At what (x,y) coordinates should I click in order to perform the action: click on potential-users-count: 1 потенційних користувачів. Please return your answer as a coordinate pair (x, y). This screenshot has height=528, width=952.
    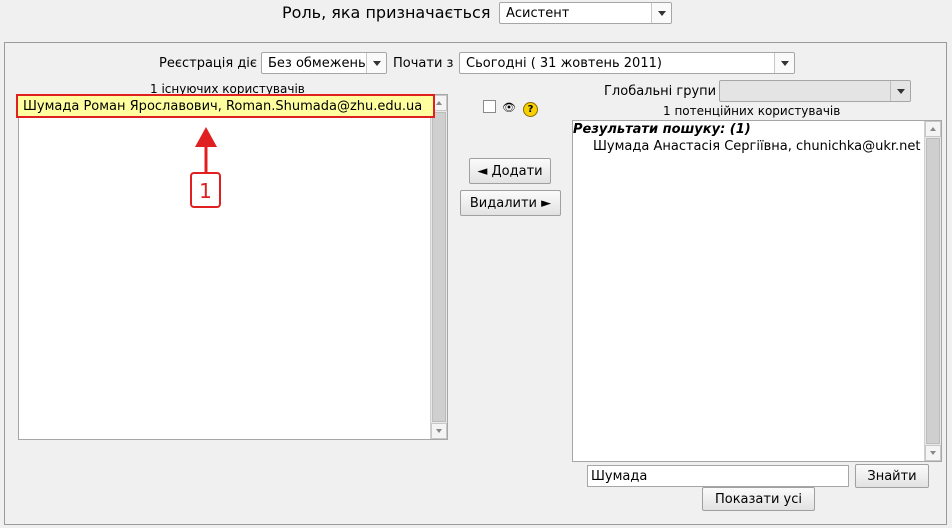
    Looking at the image, I should click on (752, 111).